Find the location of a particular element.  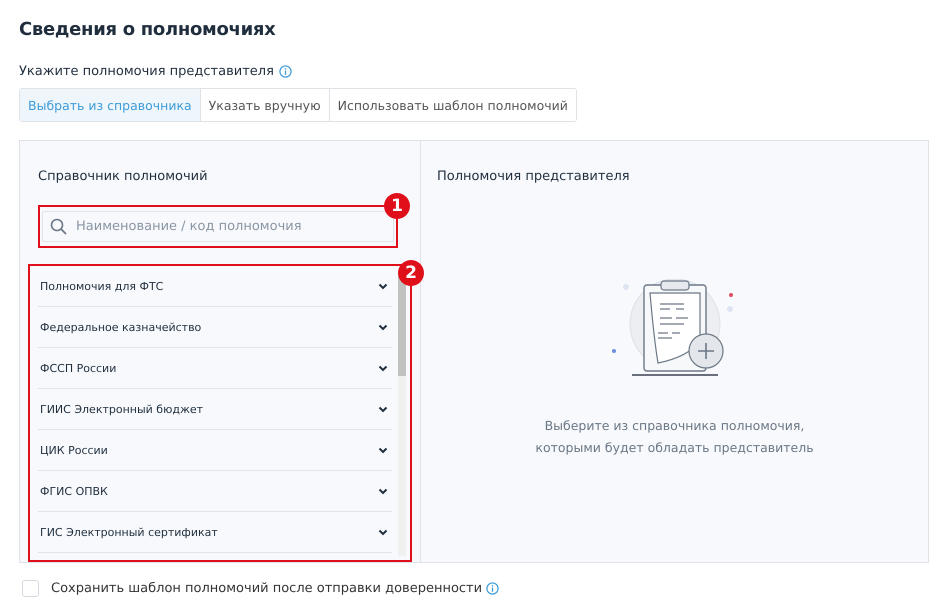

catalog-heading: Справочник полномочий is located at coordinates (123, 177).